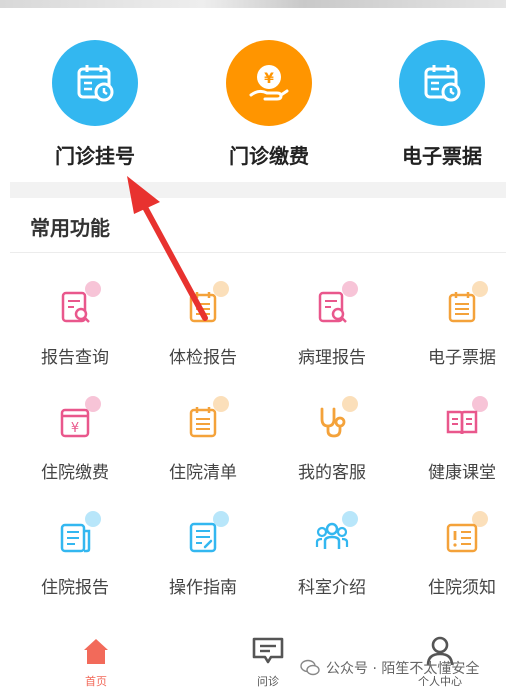  I want to click on function-label: 我的客服, so click(332, 473).